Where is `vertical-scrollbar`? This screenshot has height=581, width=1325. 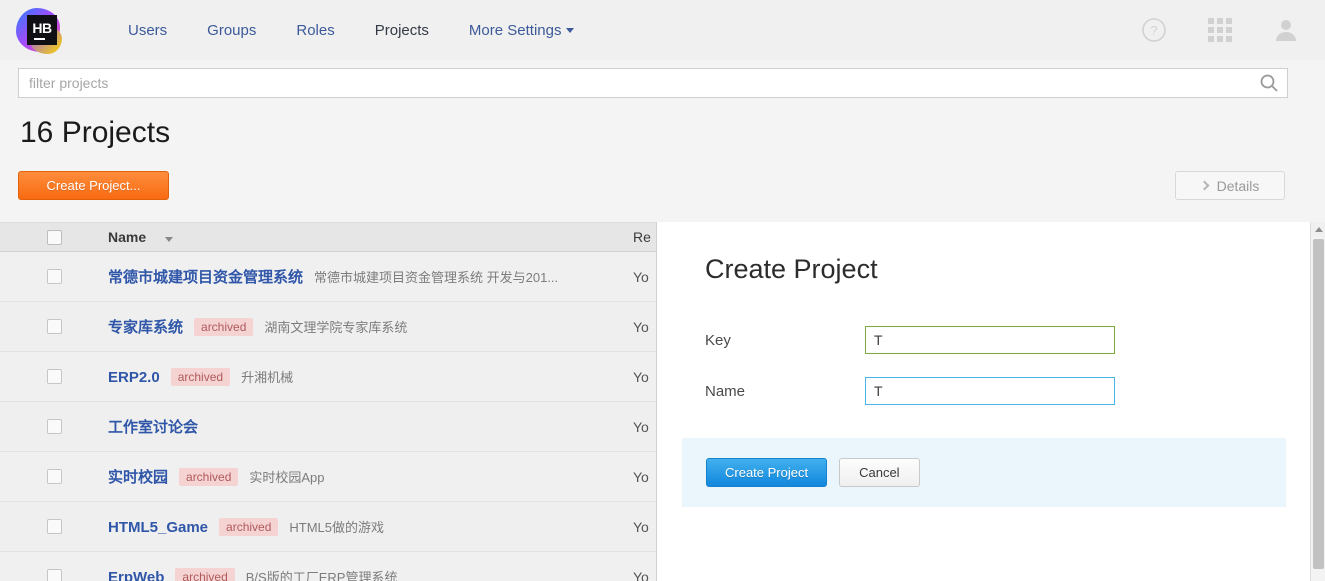
vertical-scrollbar is located at coordinates (1317, 401).